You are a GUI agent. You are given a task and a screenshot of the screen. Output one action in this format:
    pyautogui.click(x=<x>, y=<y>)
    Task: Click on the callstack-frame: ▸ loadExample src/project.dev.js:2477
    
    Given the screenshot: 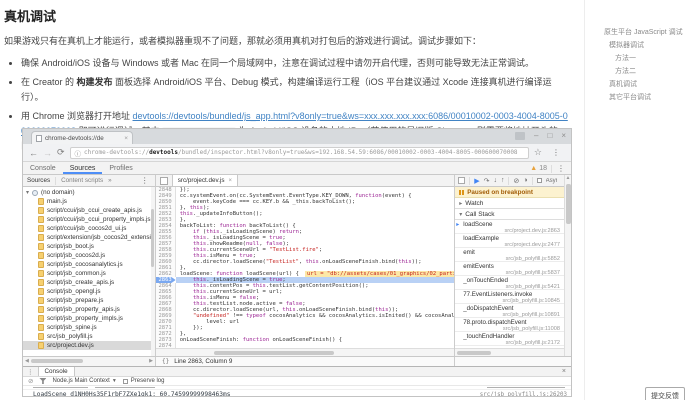 What is the action you would take?
    pyautogui.click(x=509, y=241)
    